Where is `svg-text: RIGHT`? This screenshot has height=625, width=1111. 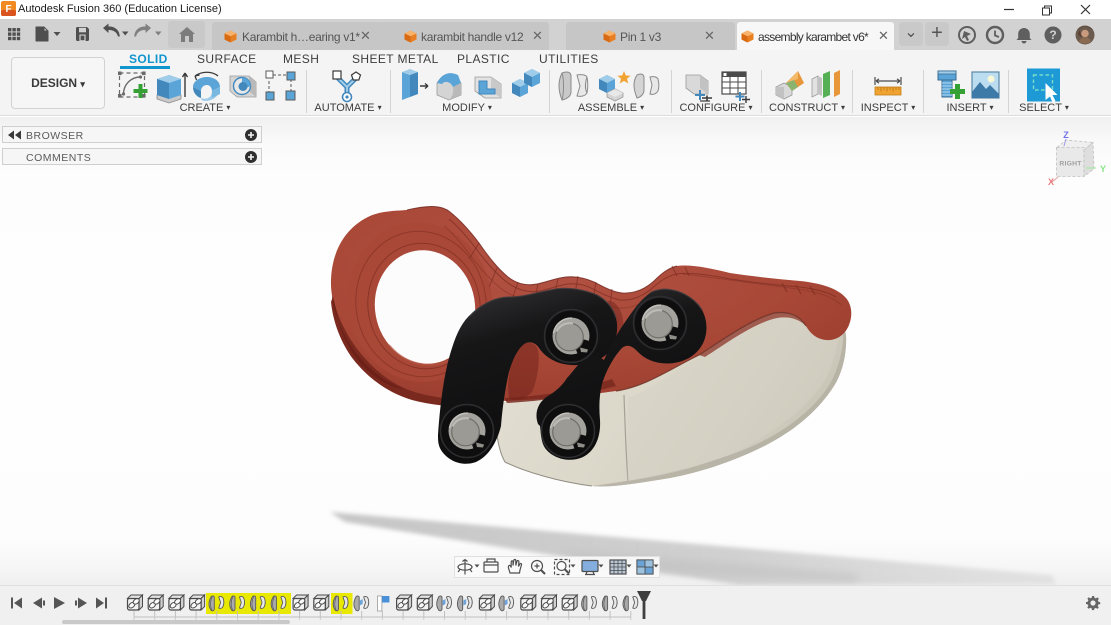
svg-text: RIGHT is located at coordinates (1070, 164).